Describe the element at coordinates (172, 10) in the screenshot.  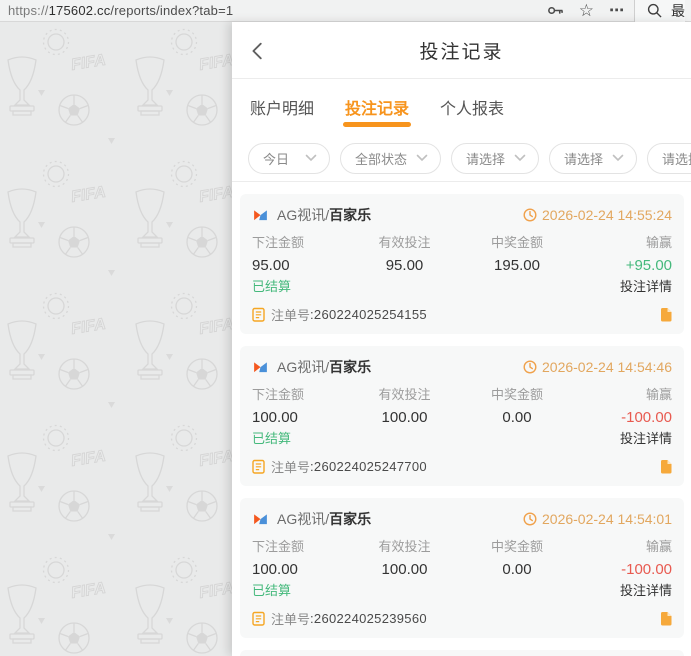
I see `url-path: /reports/index?tab=1` at that location.